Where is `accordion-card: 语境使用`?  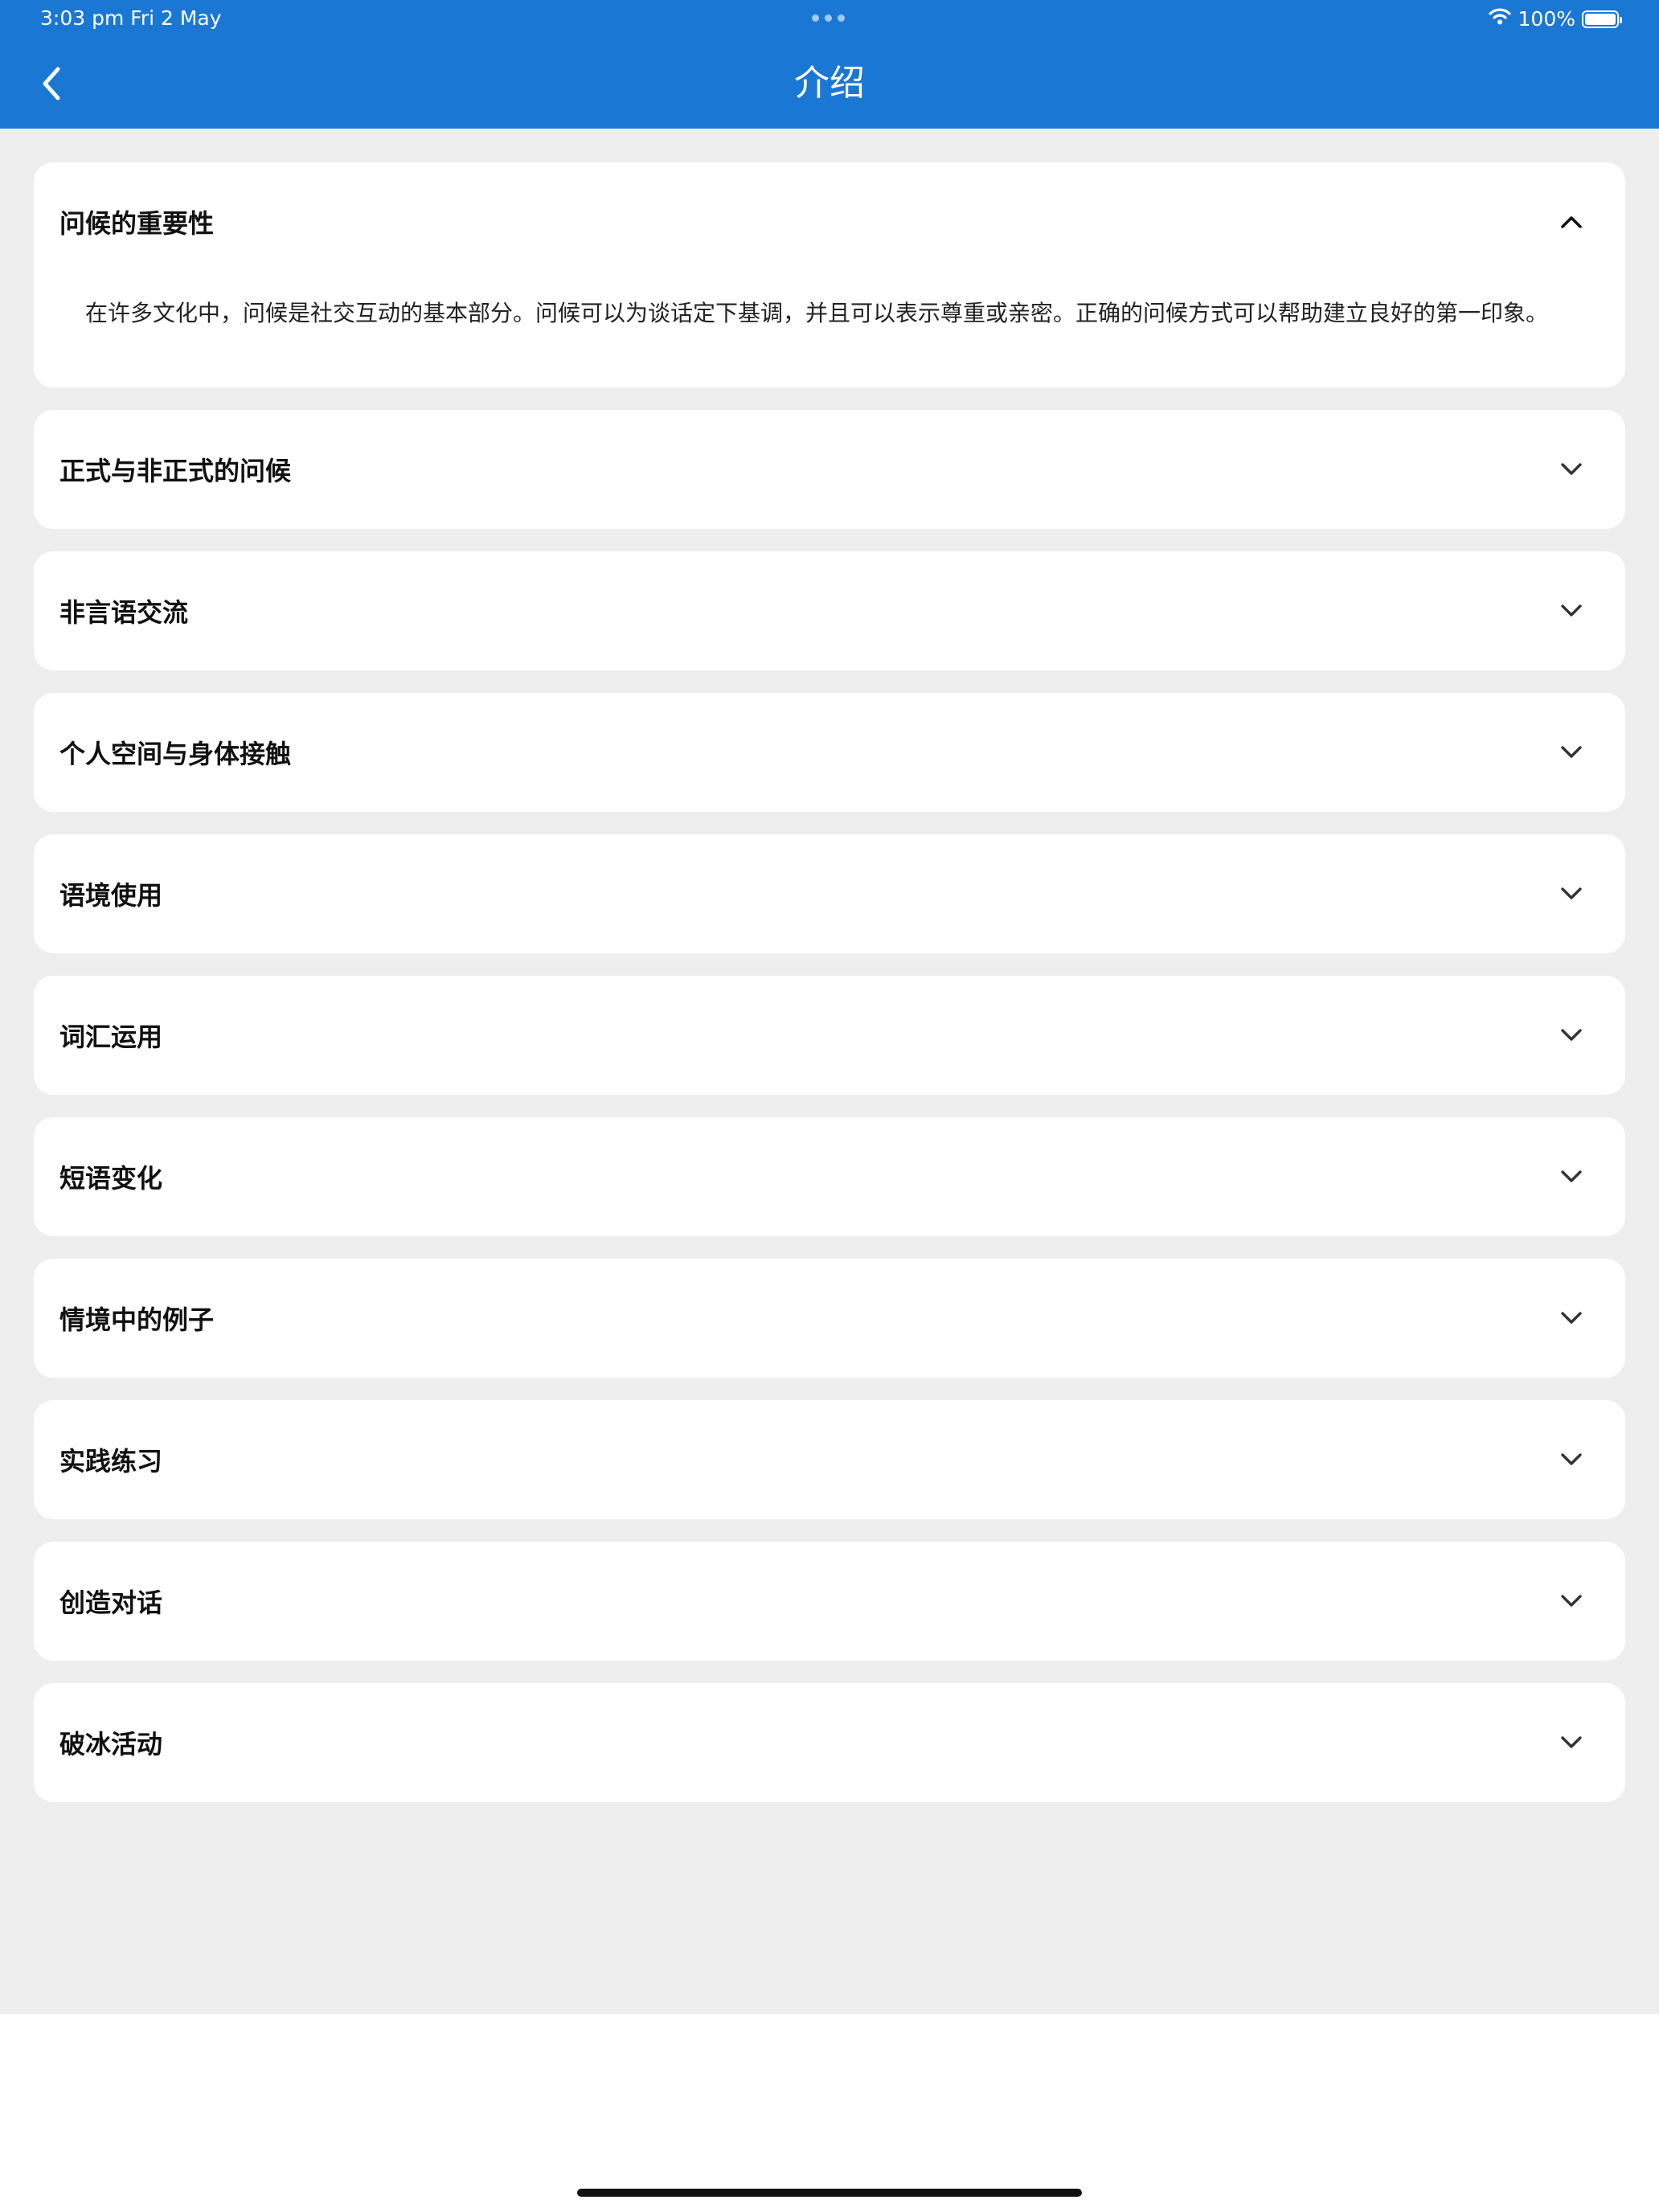 accordion-card: 语境使用 is located at coordinates (829, 893).